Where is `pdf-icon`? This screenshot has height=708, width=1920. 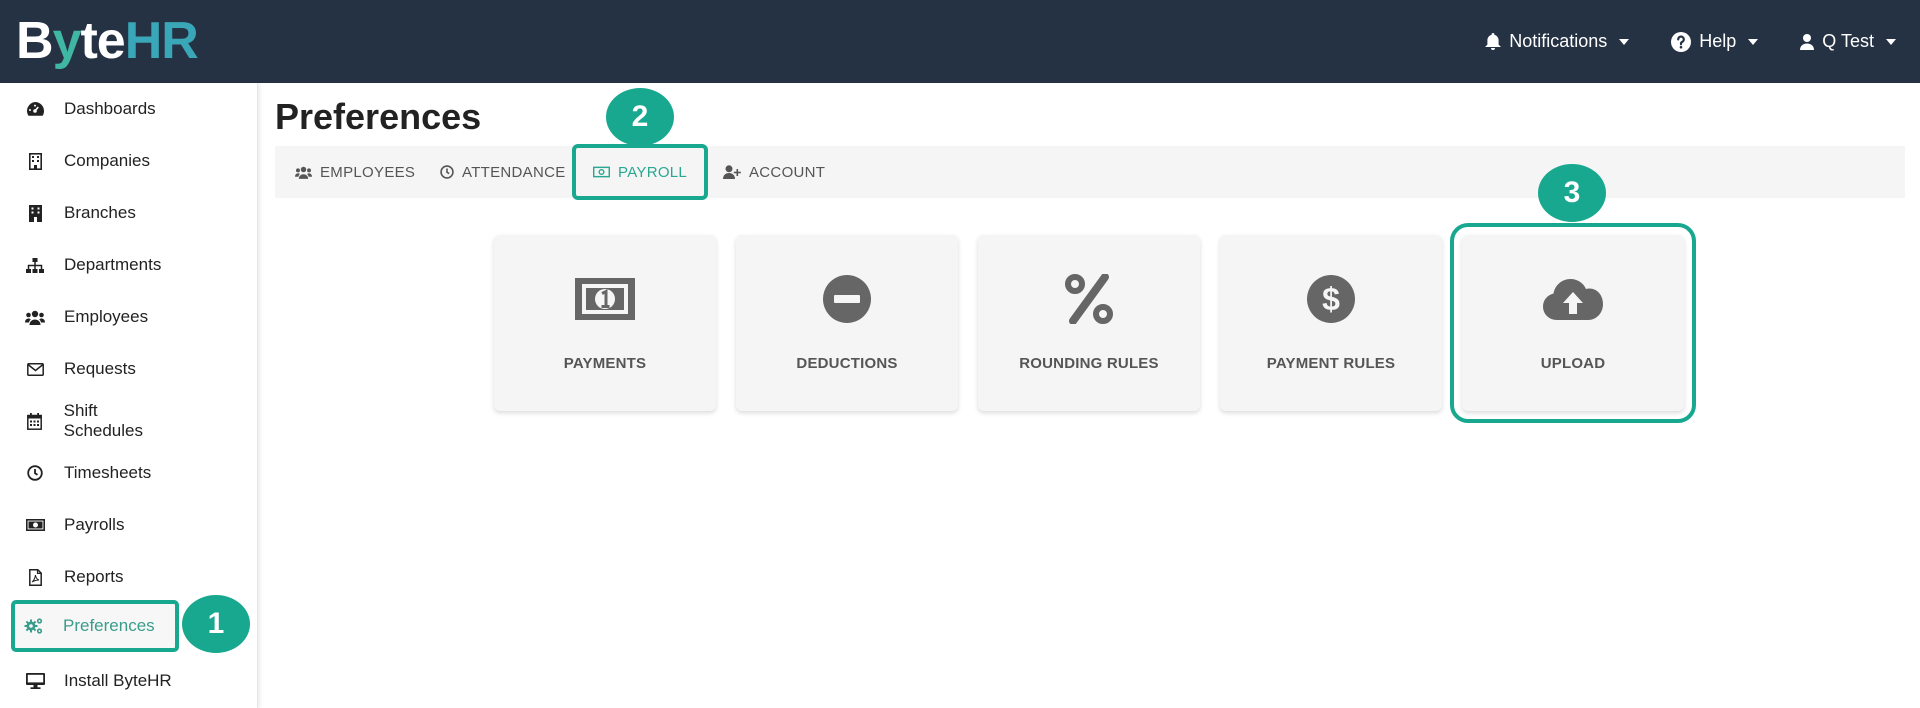 pdf-icon is located at coordinates (35, 577).